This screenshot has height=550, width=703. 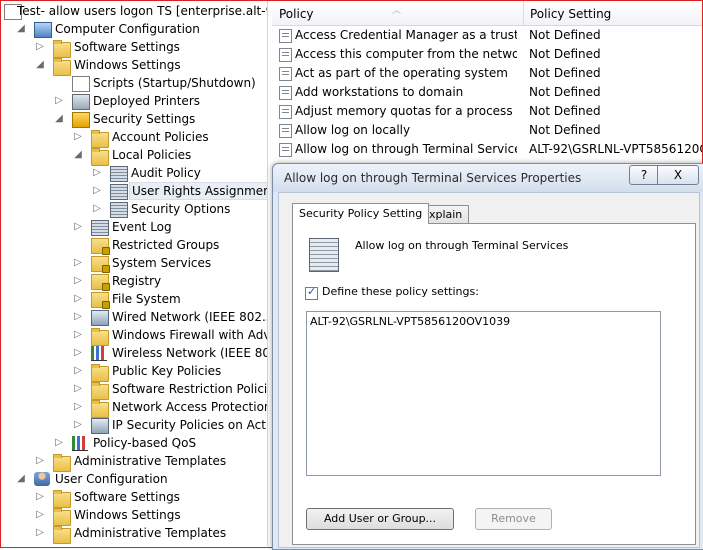 What do you see at coordinates (361, 213) in the screenshot?
I see `tab-security-policy-setting: Security Policy Setting` at bounding box center [361, 213].